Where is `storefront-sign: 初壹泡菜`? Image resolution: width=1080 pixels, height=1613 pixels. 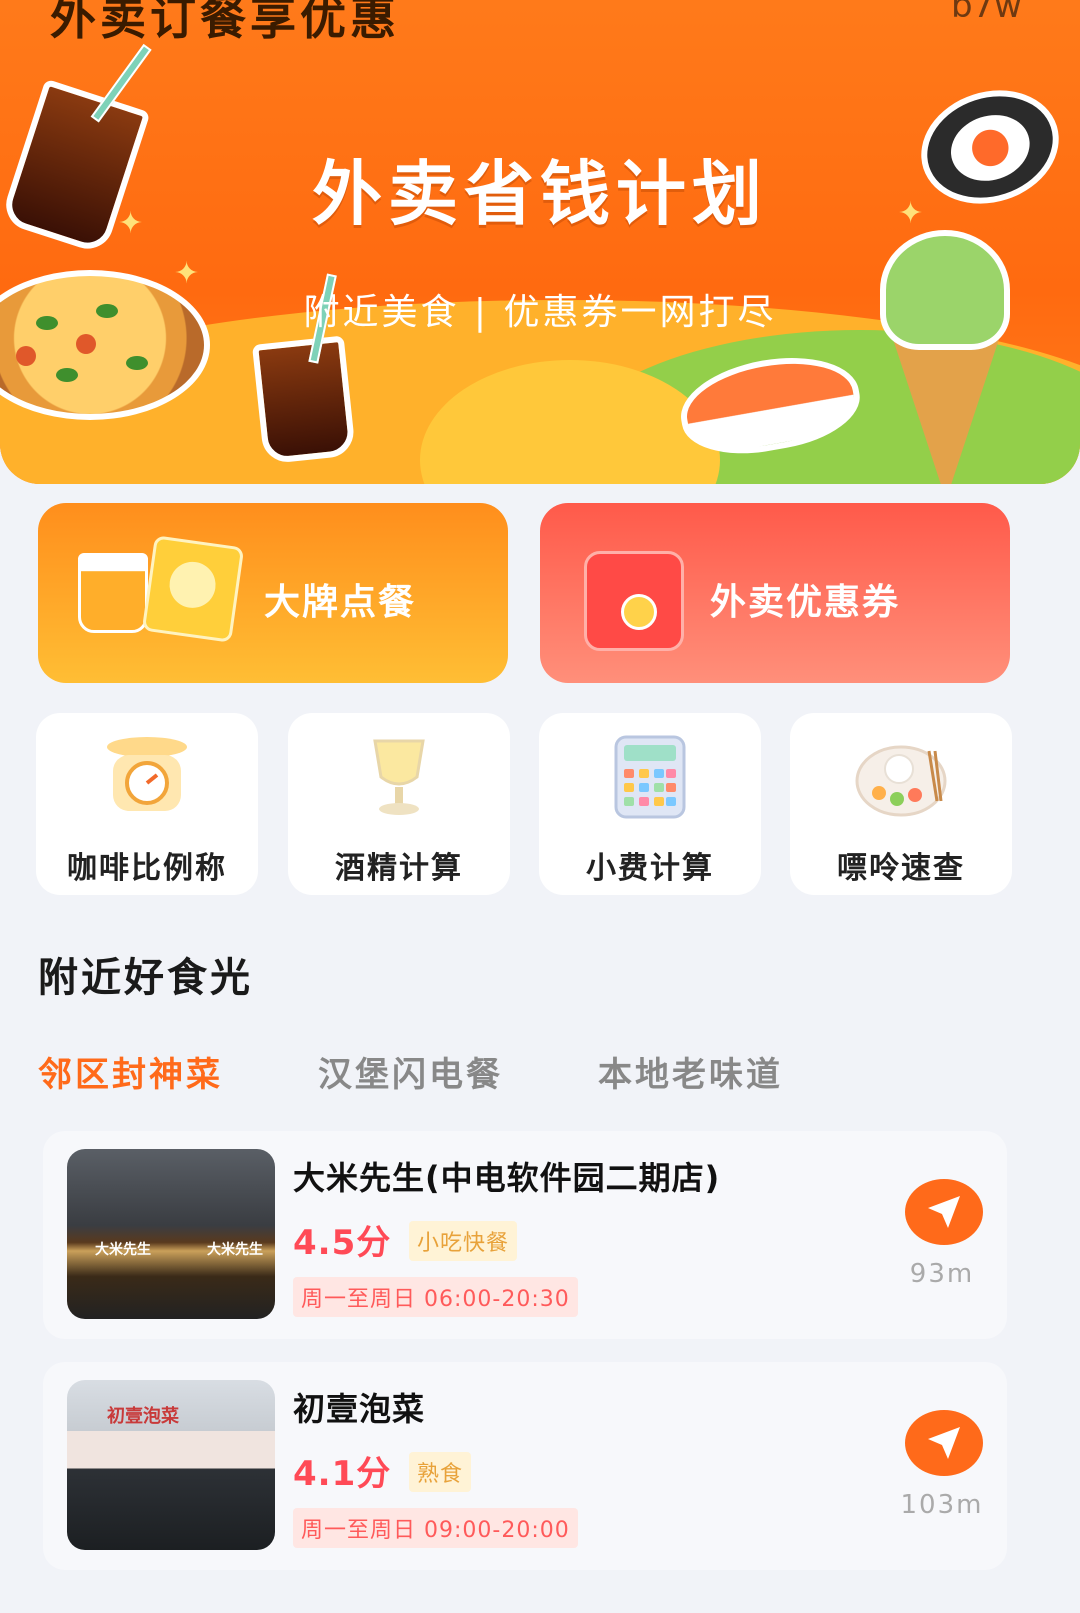 storefront-sign: 初壹泡菜 is located at coordinates (143, 1416).